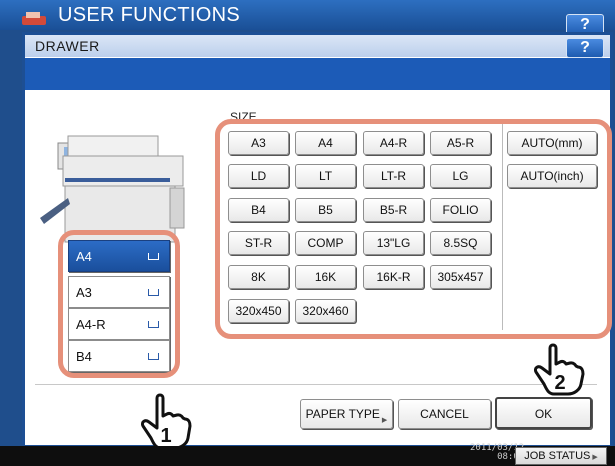 The width and height of the screenshot is (615, 466). Describe the element at coordinates (317, 46) in the screenshot. I see `dialog-title-bar` at that location.